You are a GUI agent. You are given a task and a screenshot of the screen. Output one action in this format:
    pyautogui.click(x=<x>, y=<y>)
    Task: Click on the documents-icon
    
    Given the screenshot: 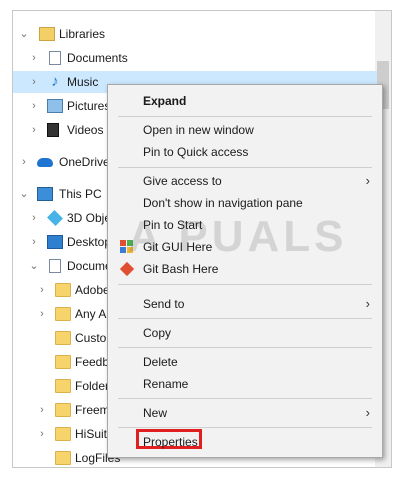 What is the action you would take?
    pyautogui.click(x=55, y=58)
    